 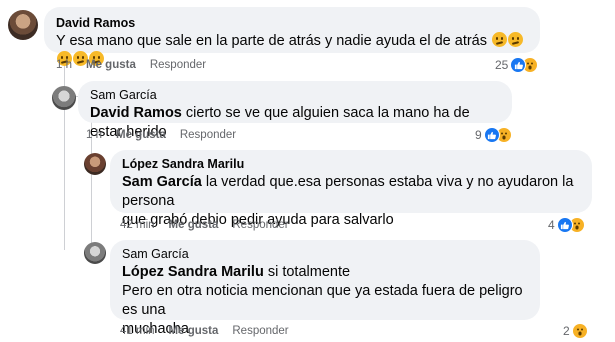 What do you see at coordinates (307, 272) in the screenshot?
I see `comment-body: si totalmente` at bounding box center [307, 272].